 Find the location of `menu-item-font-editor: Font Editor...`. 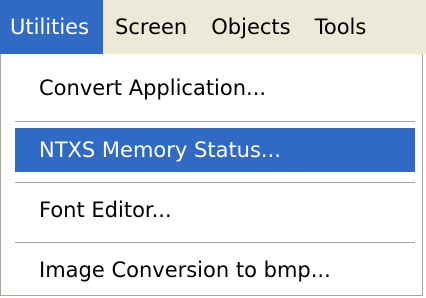

menu-item-font-editor: Font Editor... is located at coordinates (215, 210).